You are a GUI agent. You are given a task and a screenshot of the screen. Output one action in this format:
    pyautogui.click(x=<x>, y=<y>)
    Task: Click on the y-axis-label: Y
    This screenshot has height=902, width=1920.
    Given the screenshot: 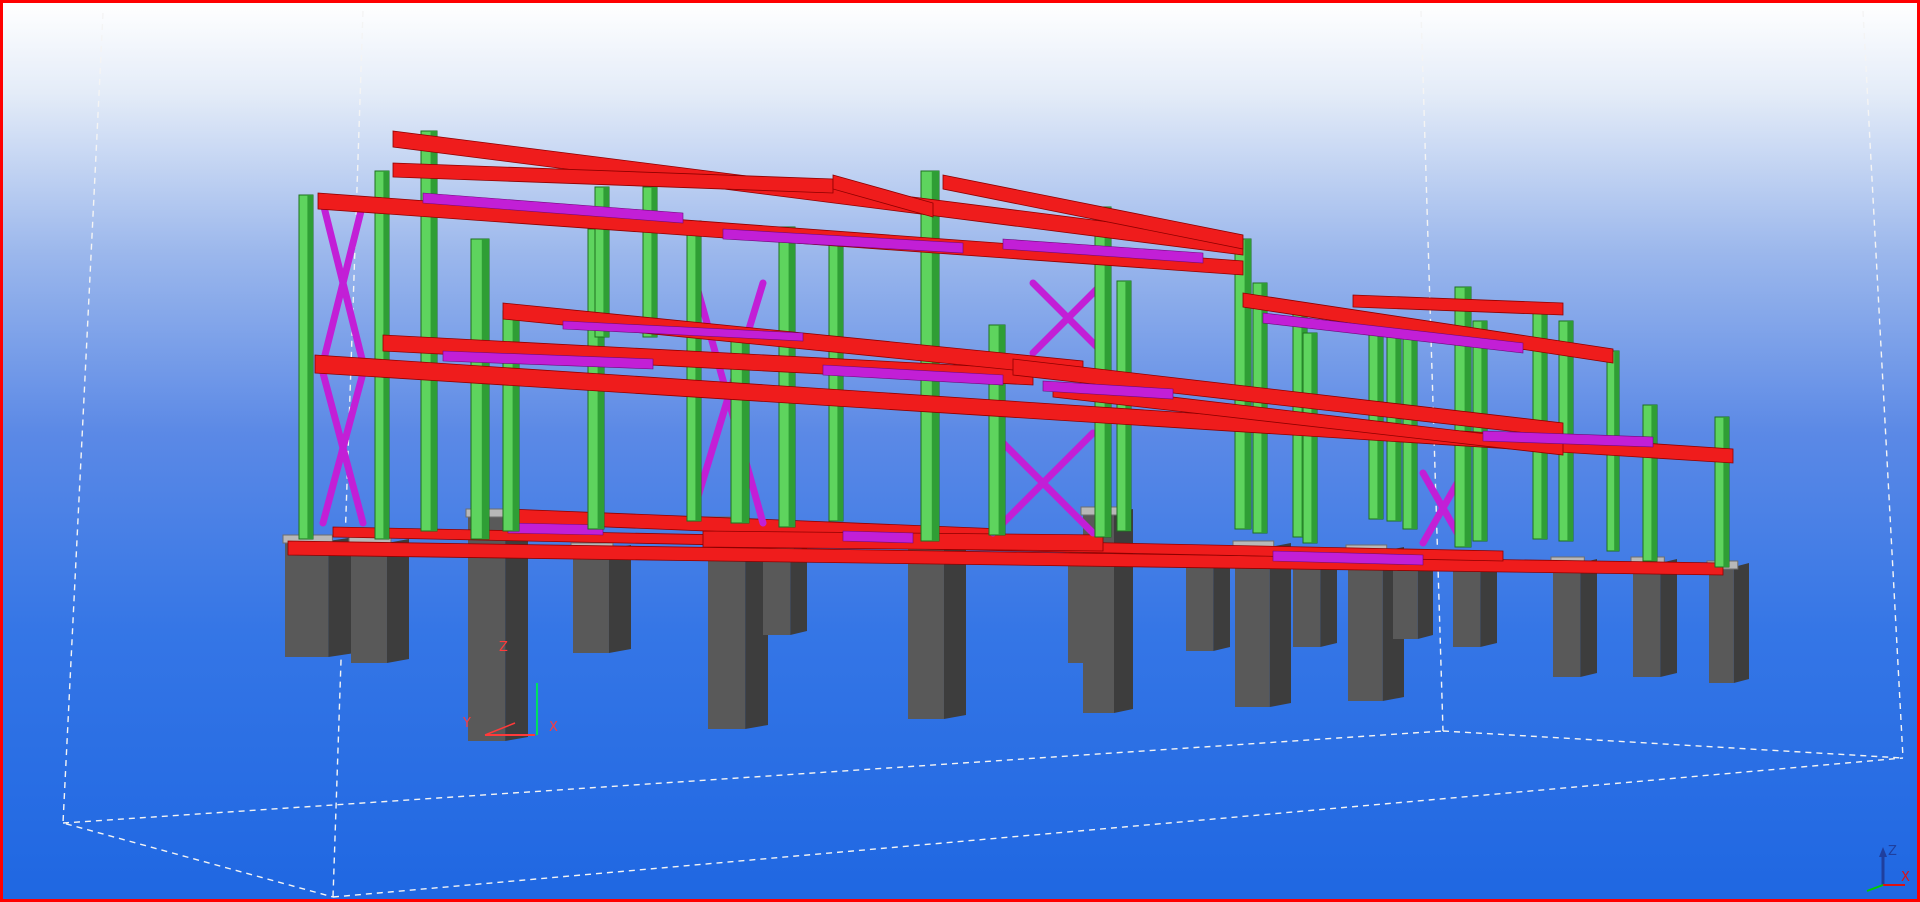 What is the action you would take?
    pyautogui.click(x=466, y=723)
    